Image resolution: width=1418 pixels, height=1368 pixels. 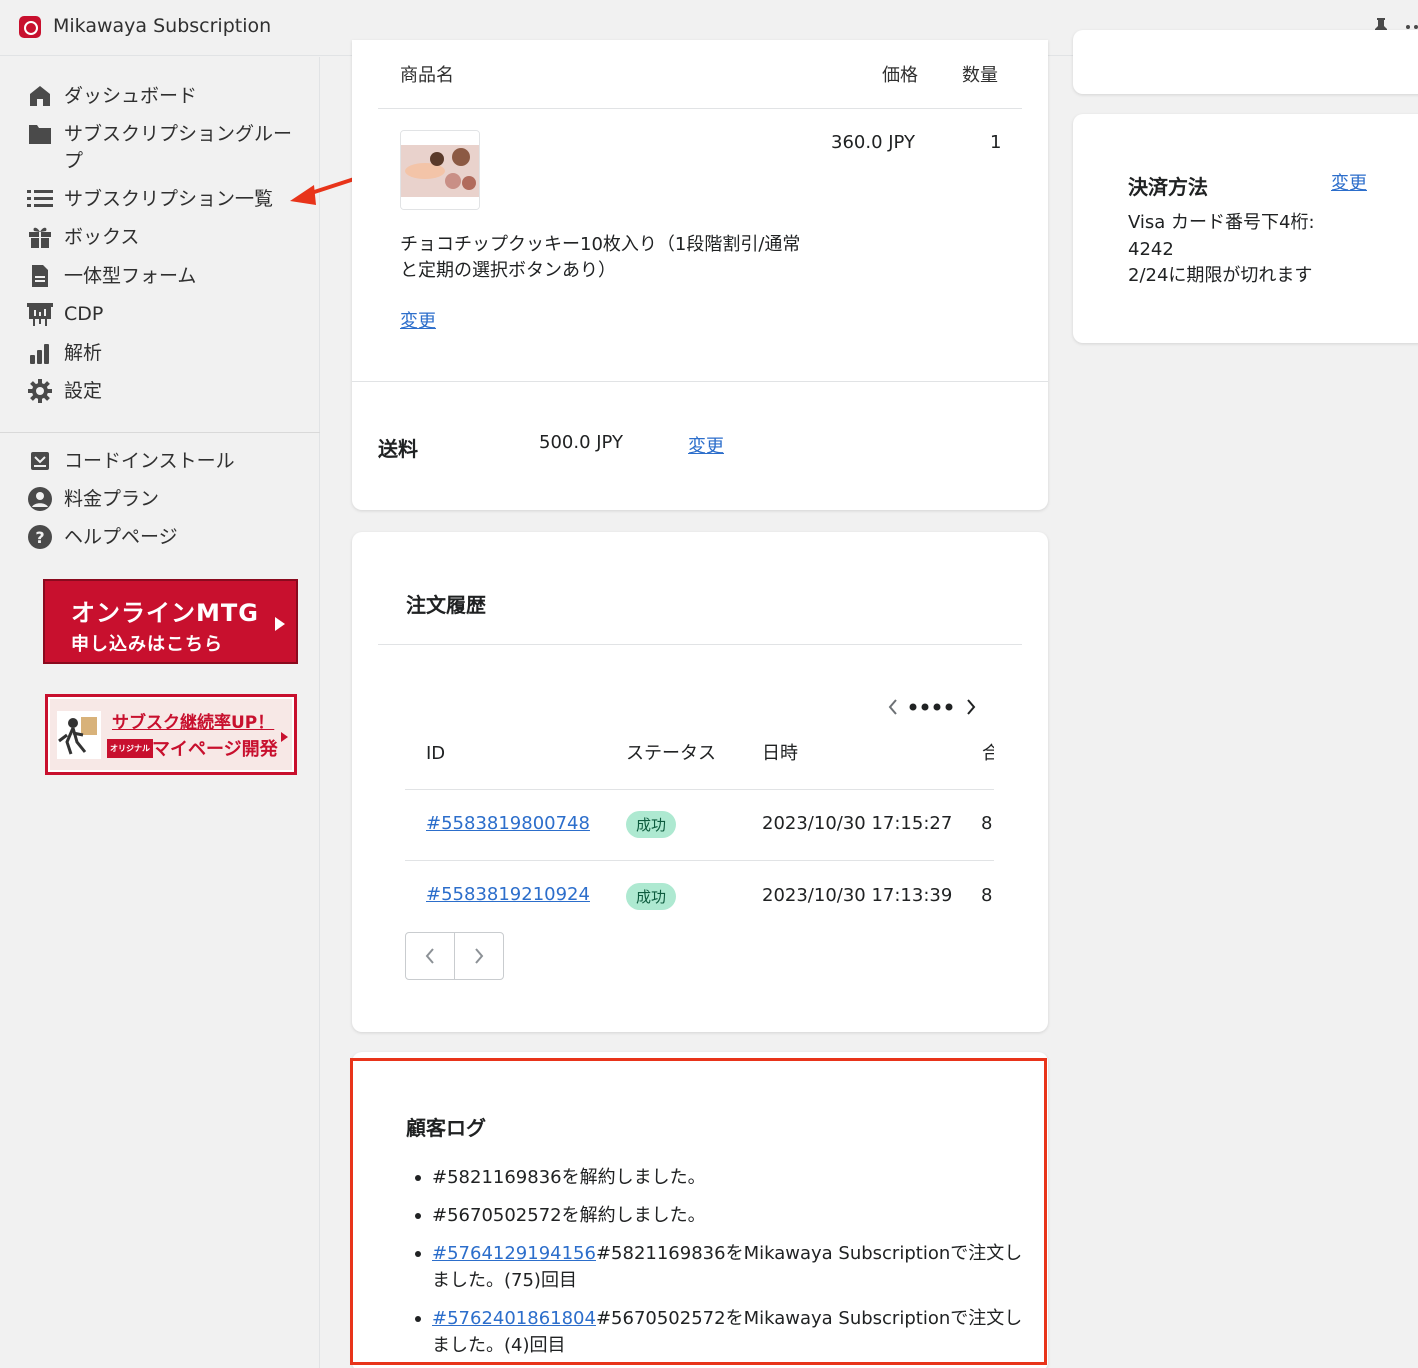 I want to click on app-title: Mikawaya Subscription, so click(x=162, y=26).